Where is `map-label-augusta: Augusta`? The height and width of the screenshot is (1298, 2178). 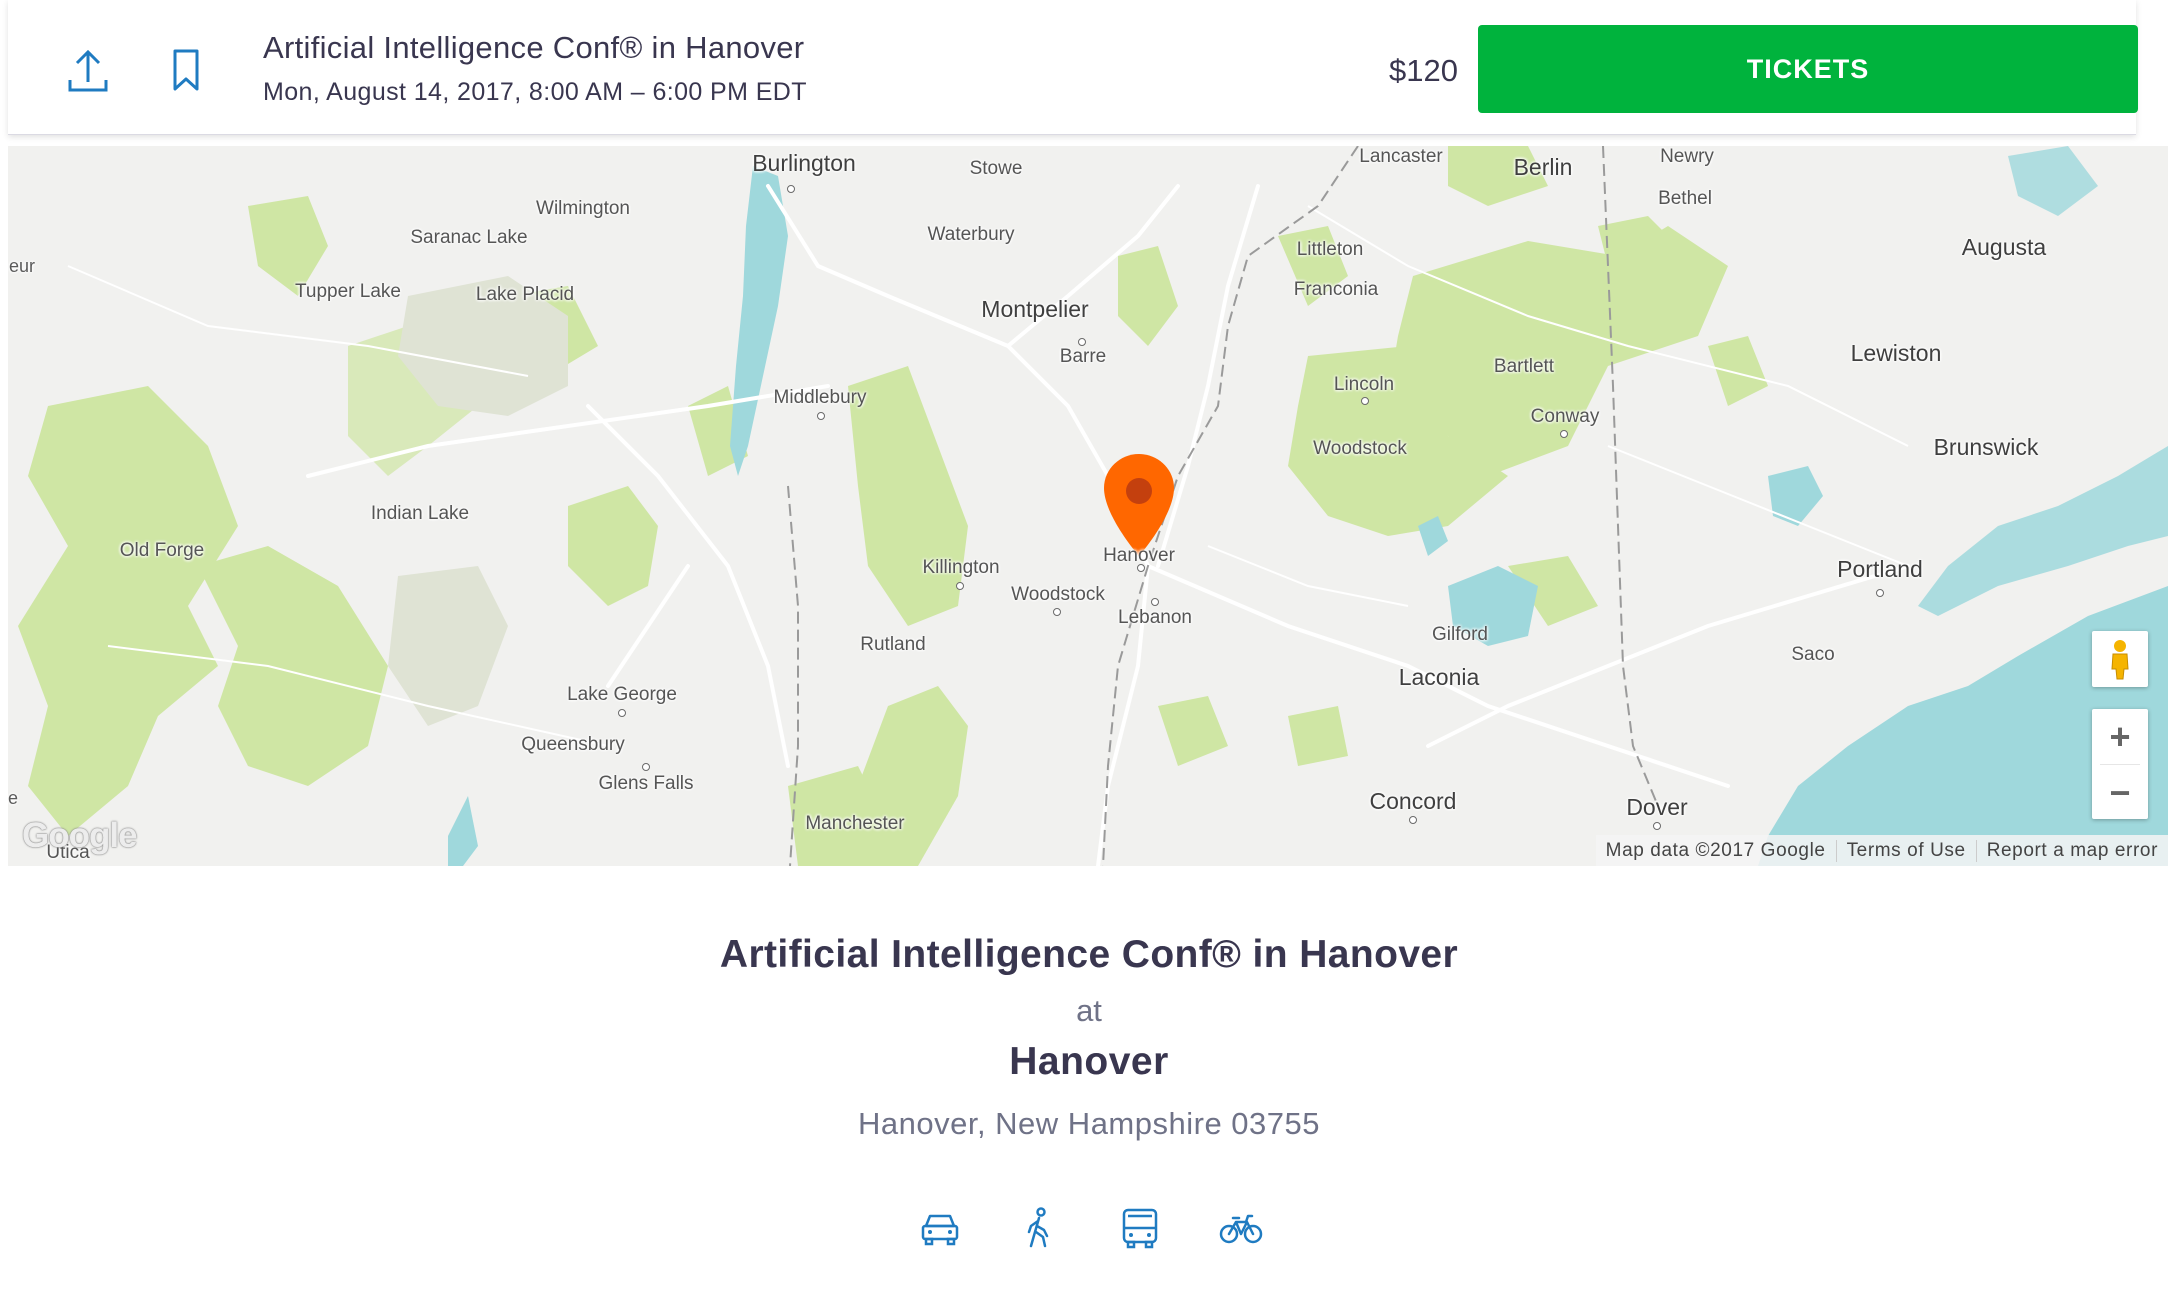
map-label-augusta: Augusta is located at coordinates (2004, 247).